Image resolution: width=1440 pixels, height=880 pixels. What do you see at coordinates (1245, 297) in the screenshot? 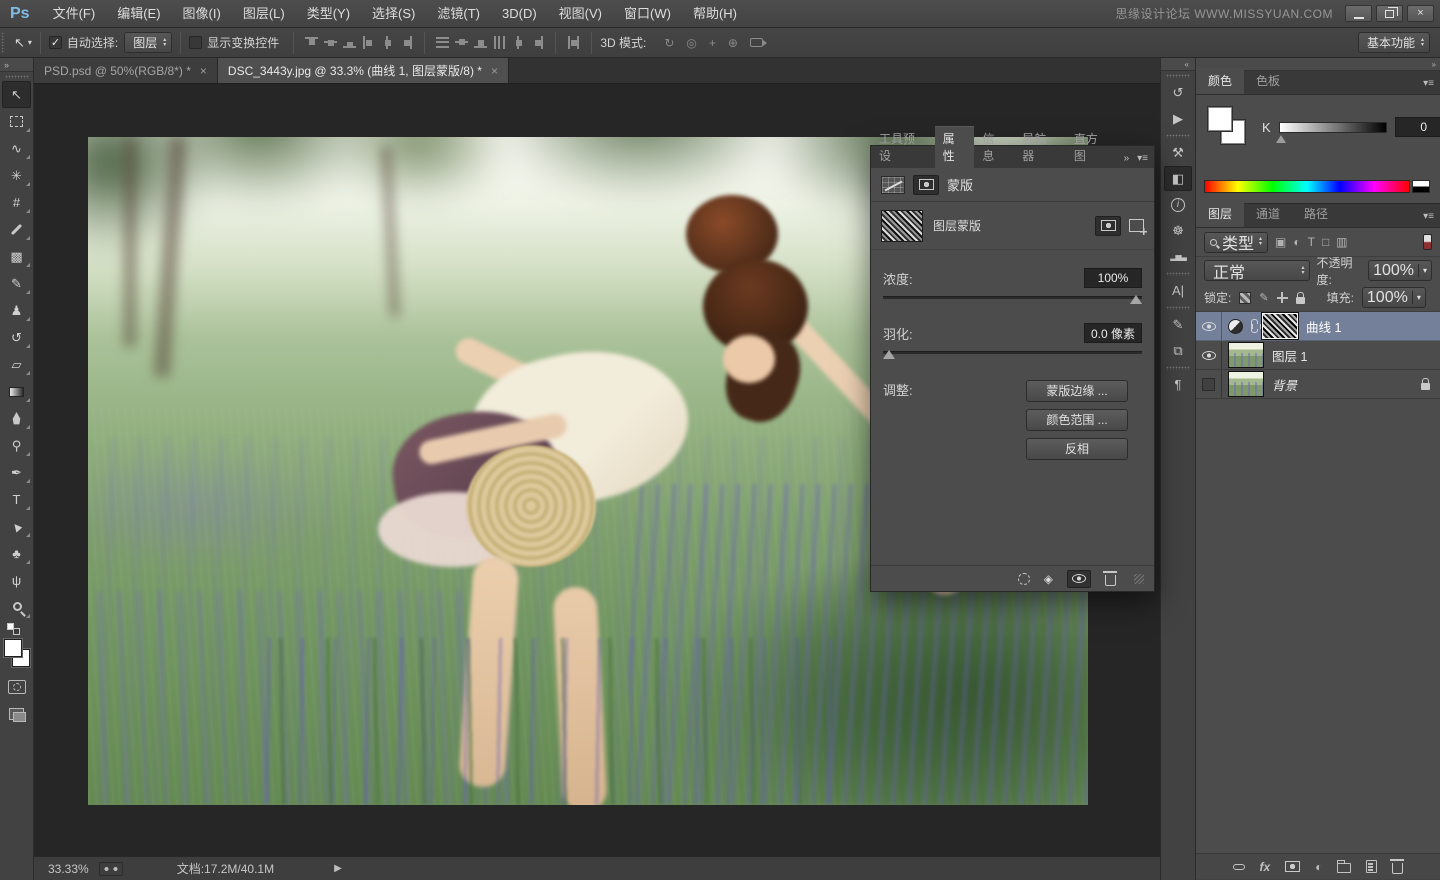
I see `lock-transparent-pixels-icon` at bounding box center [1245, 297].